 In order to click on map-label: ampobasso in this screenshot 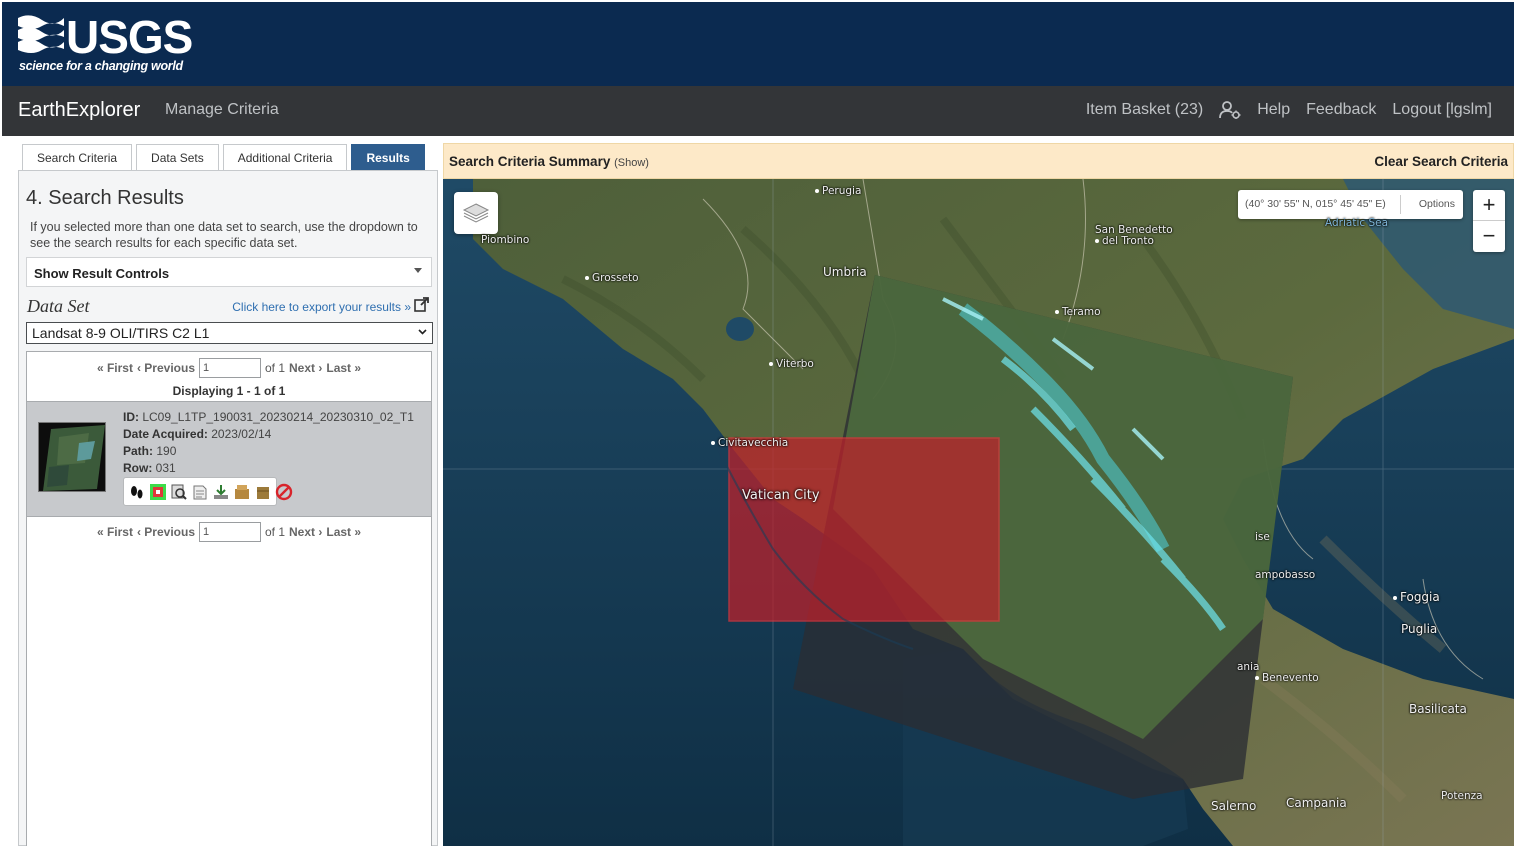, I will do `click(1285, 575)`.